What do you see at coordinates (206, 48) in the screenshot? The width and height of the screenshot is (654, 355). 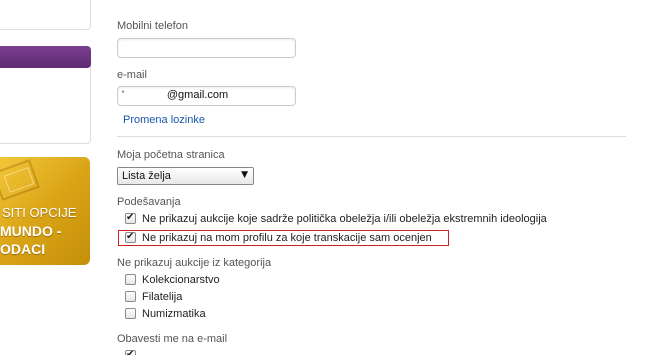 I see `mobile-phone-input` at bounding box center [206, 48].